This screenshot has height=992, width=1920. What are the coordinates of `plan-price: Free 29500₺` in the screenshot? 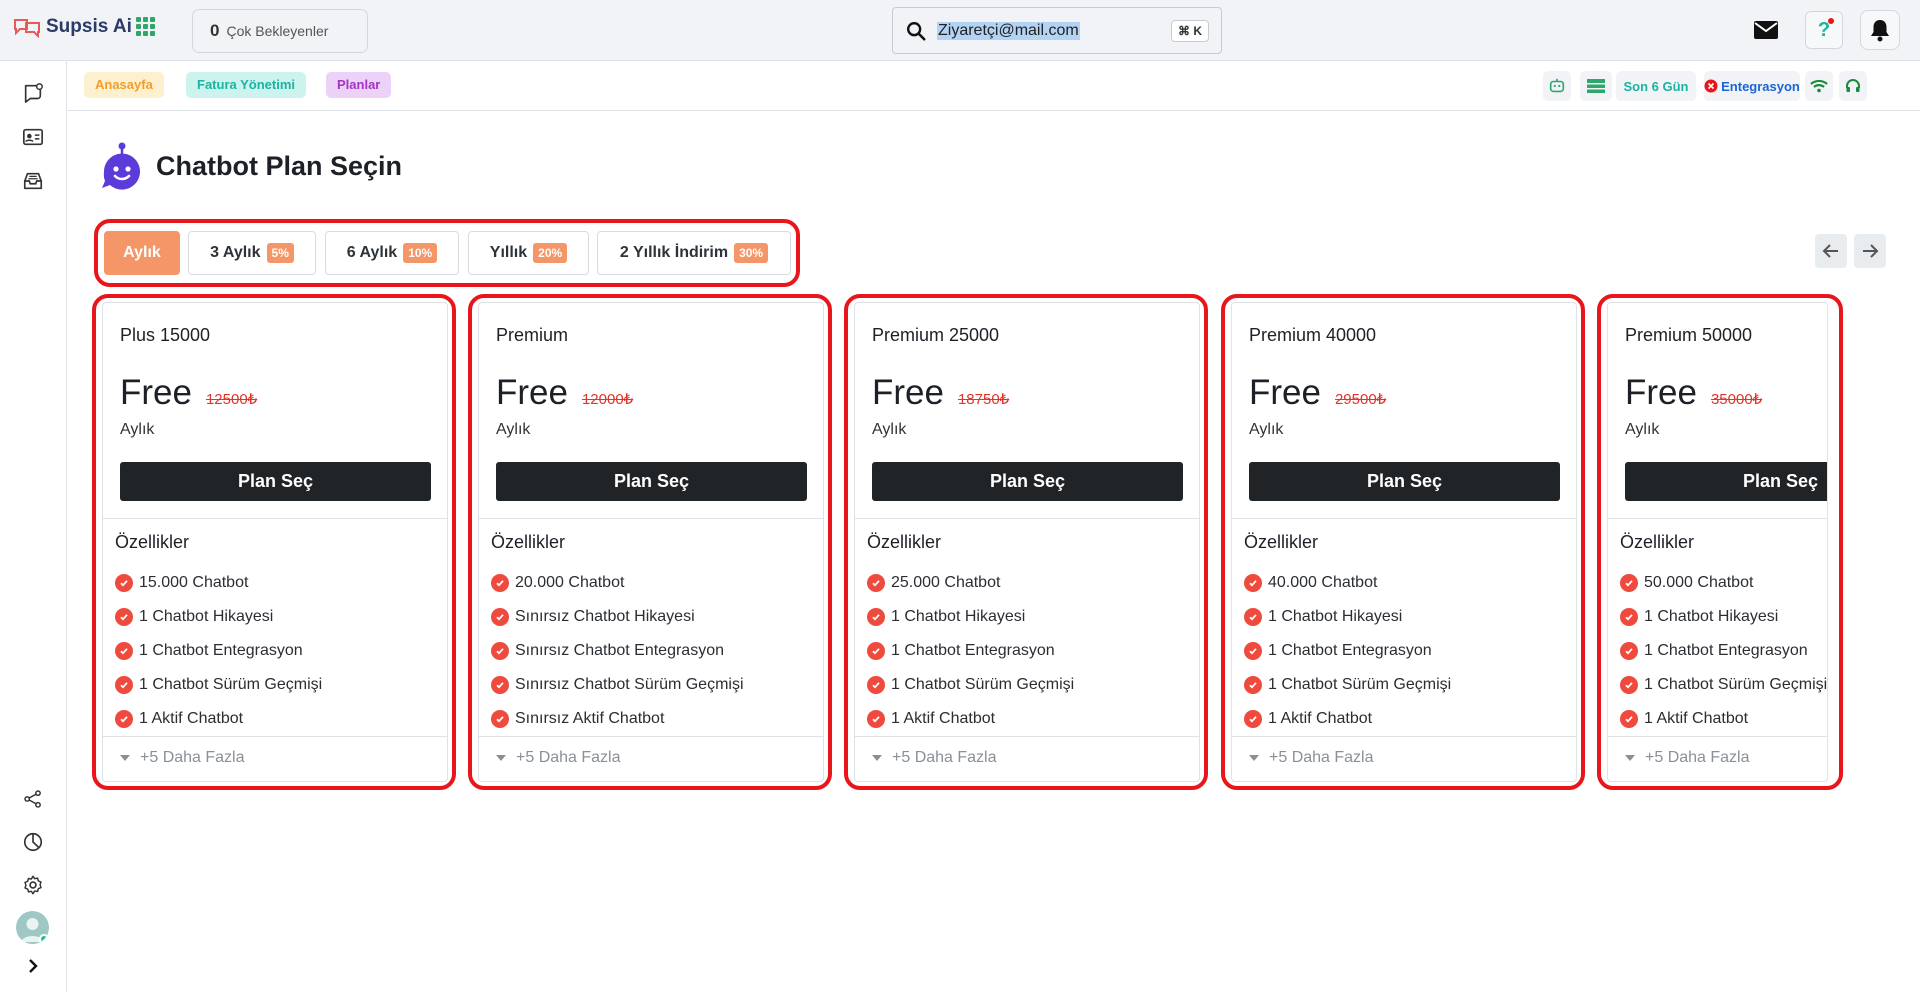 It's located at (1317, 393).